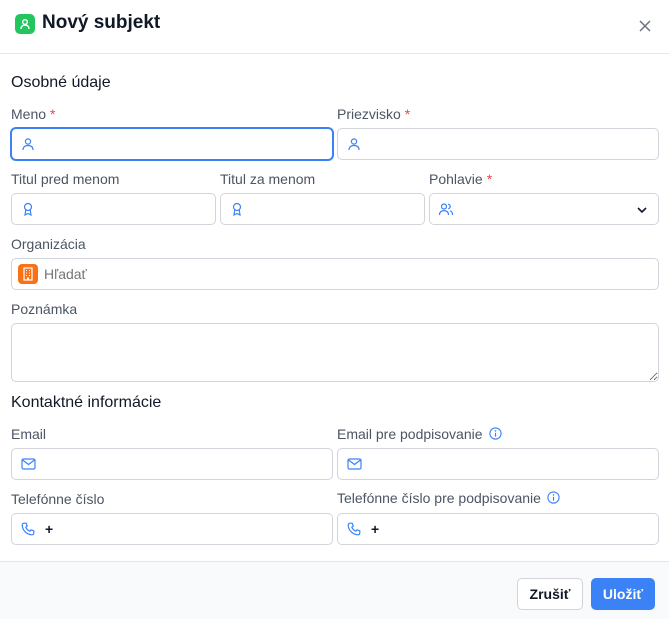 The height and width of the screenshot is (619, 669). I want to click on signing-email-field, so click(498, 464).